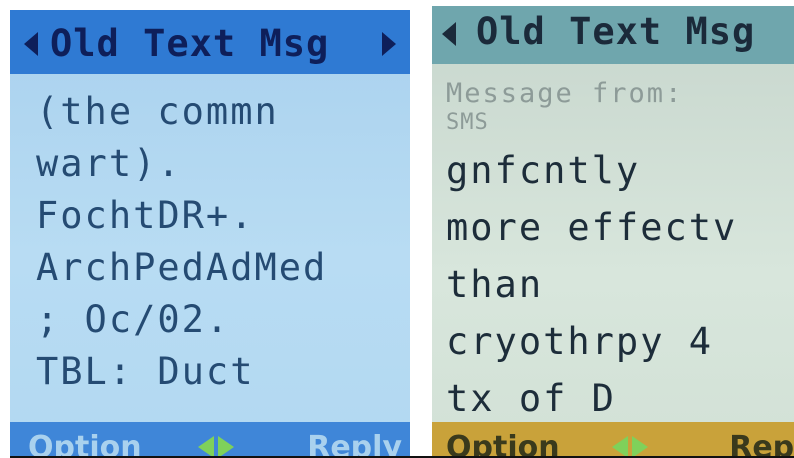  What do you see at coordinates (145, 371) in the screenshot?
I see `message-line: TBL: Duct` at bounding box center [145, 371].